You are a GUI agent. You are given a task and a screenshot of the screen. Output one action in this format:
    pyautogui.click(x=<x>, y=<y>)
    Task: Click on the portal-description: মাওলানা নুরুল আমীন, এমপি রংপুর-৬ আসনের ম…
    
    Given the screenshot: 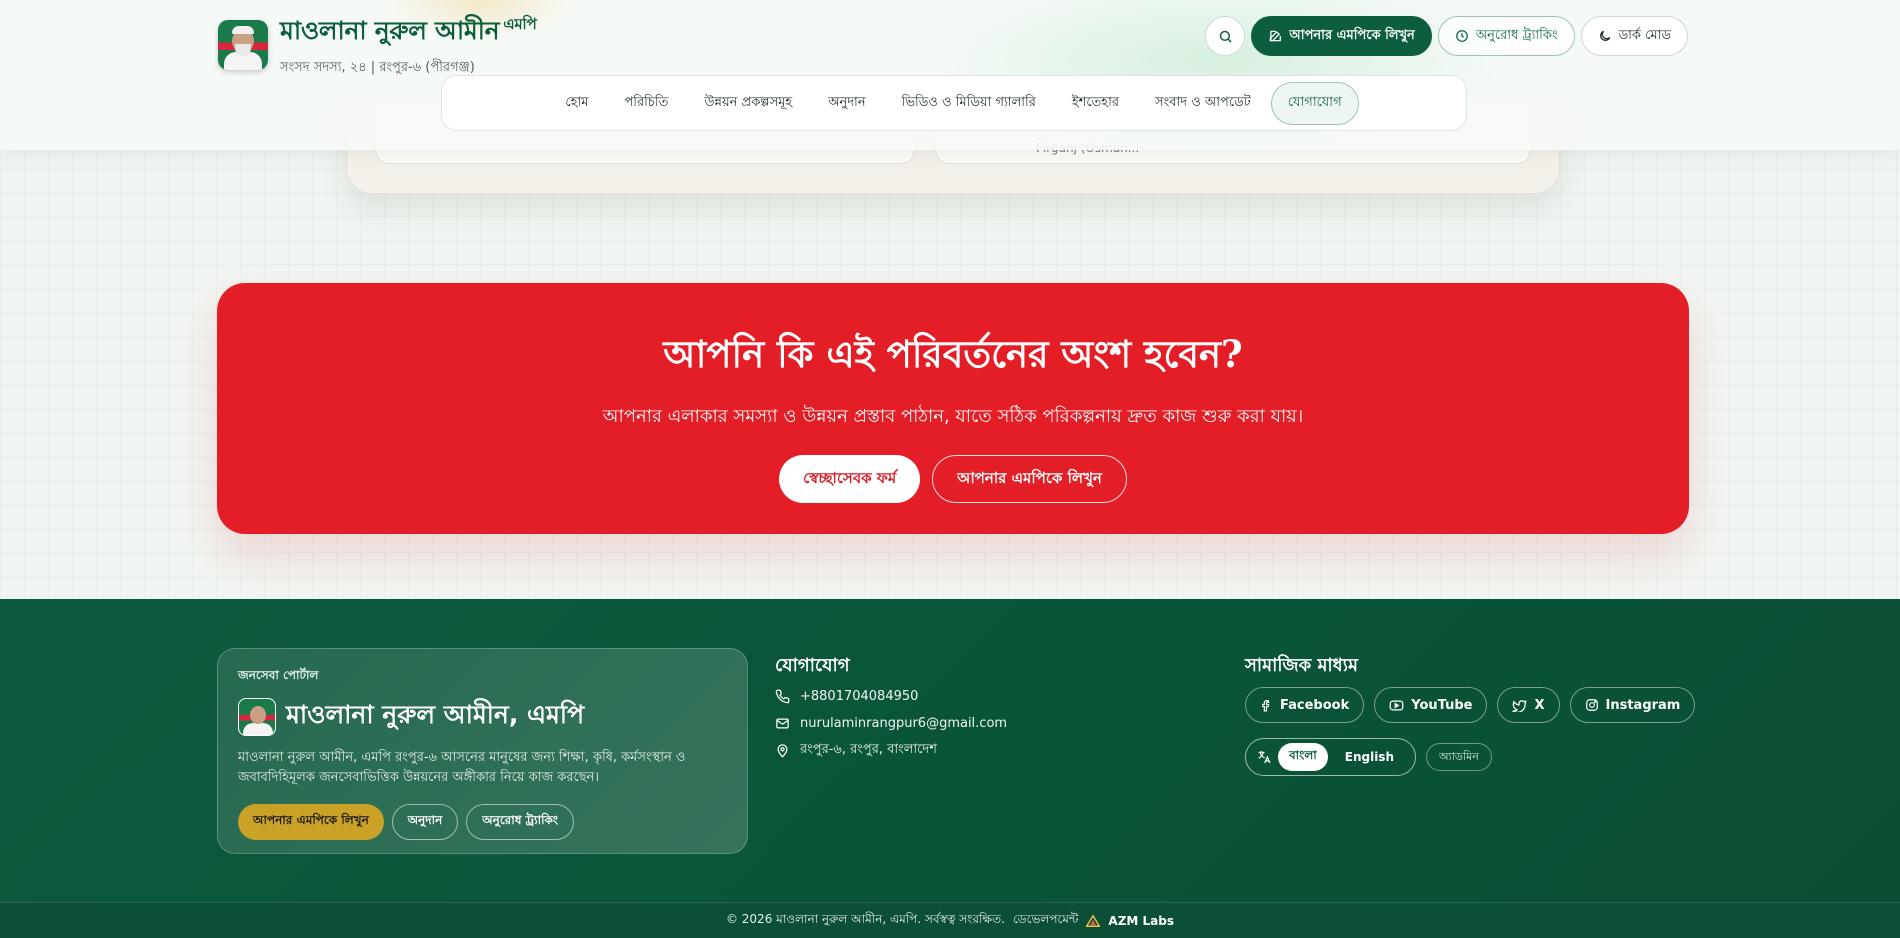 What is the action you would take?
    pyautogui.click(x=462, y=767)
    